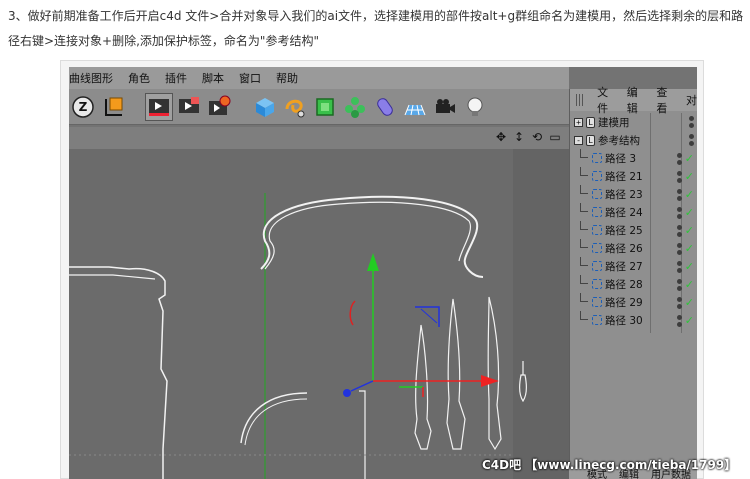 The width and height of the screenshot is (750, 479). Describe the element at coordinates (605, 100) in the screenshot. I see `om-menu-file: 文件` at that location.